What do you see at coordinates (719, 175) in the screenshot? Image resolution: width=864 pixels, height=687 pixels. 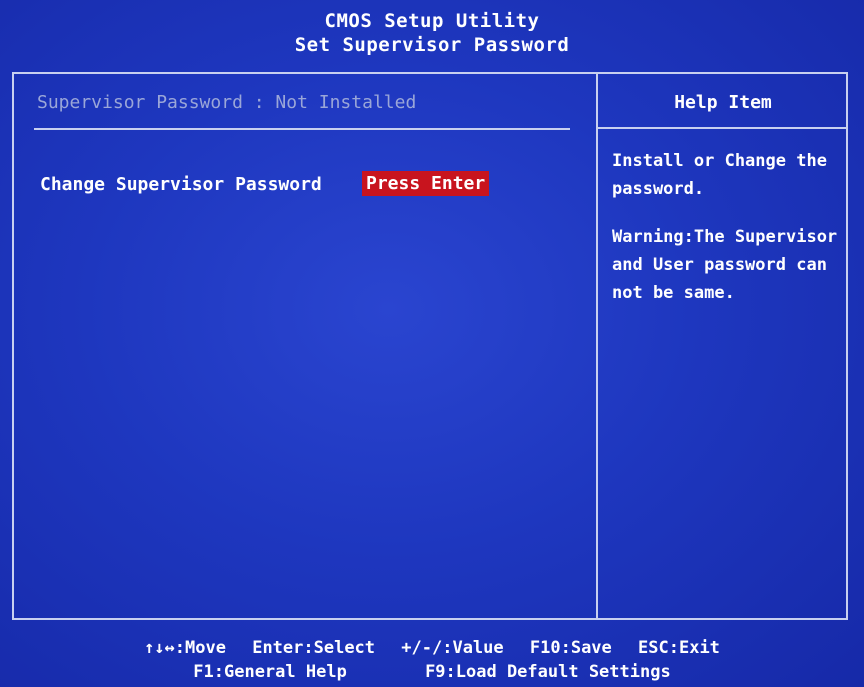 I see `help-install-text: Install or Change the password.` at bounding box center [719, 175].